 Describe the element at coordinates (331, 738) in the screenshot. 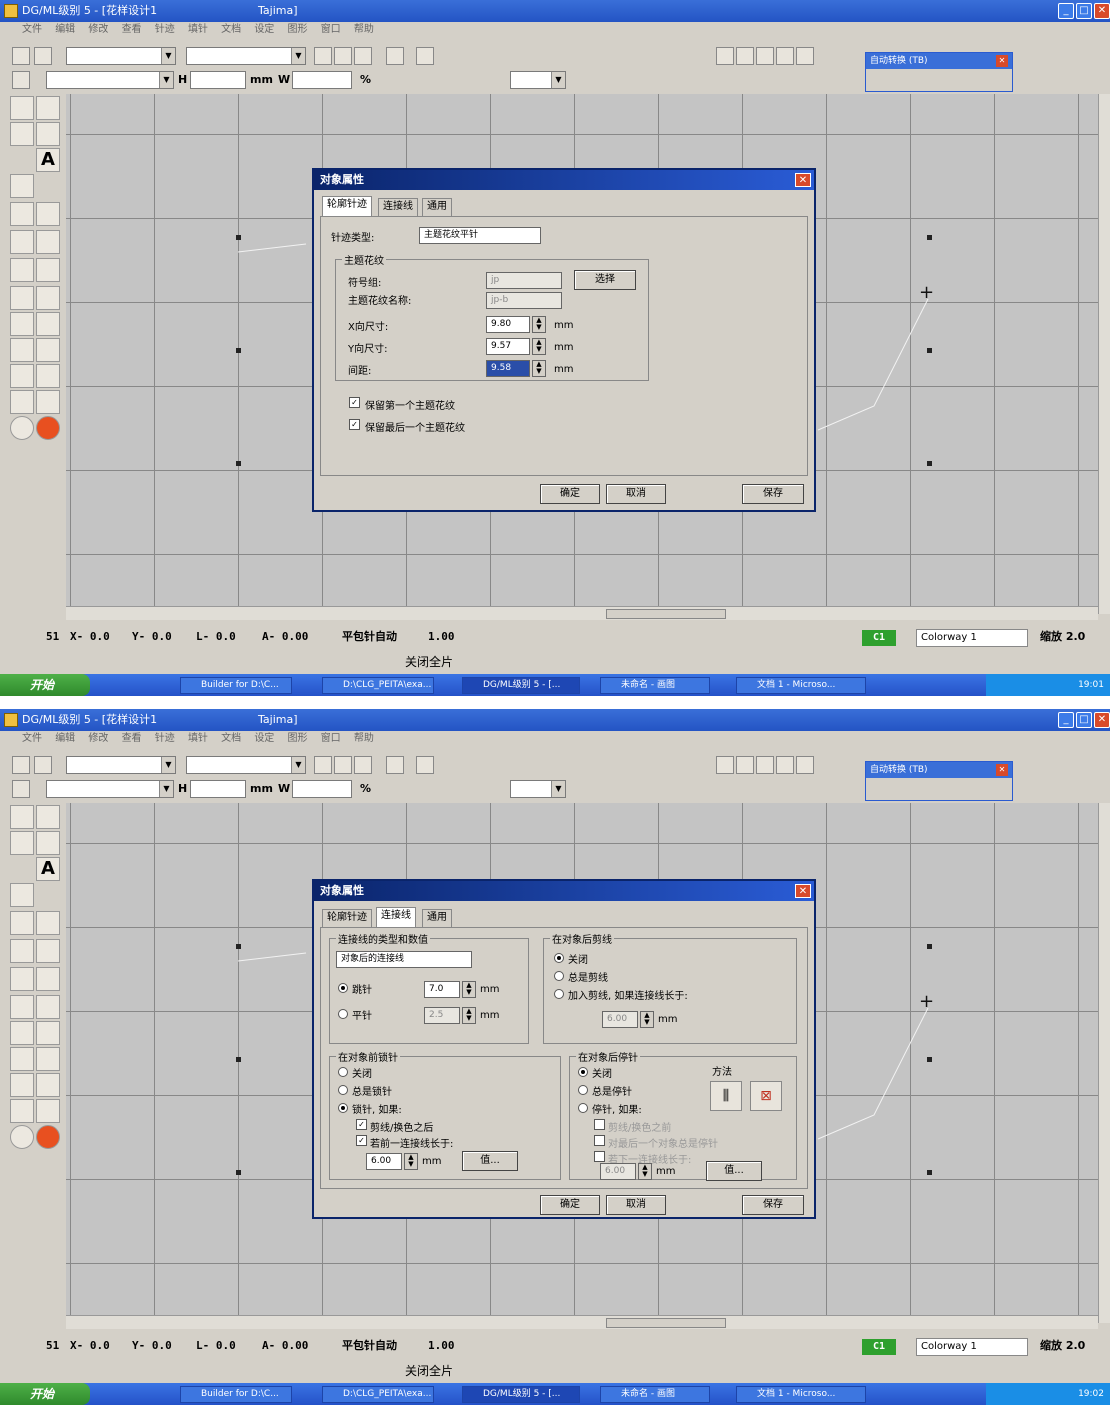

I see `menu-window: 窗口` at that location.